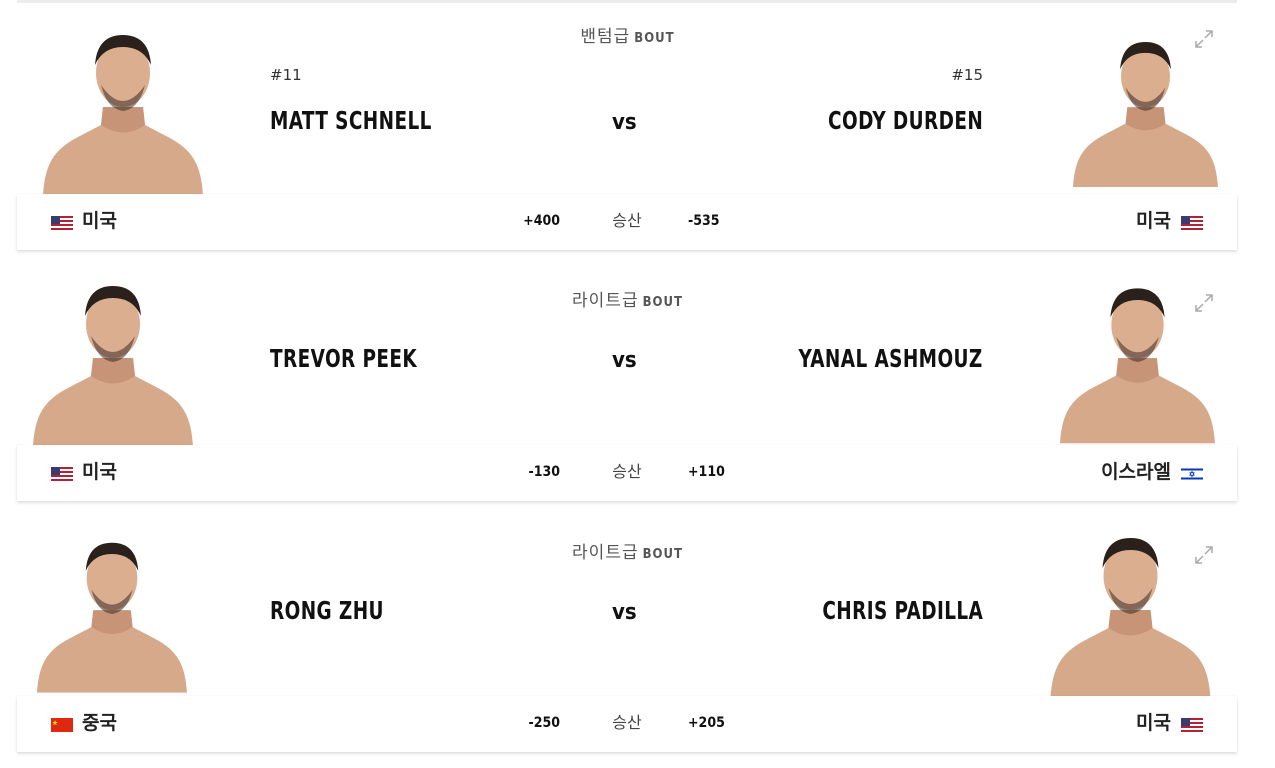 Image resolution: width=1275 pixels, height=768 pixels. I want to click on rank-red: #11, so click(286, 75).